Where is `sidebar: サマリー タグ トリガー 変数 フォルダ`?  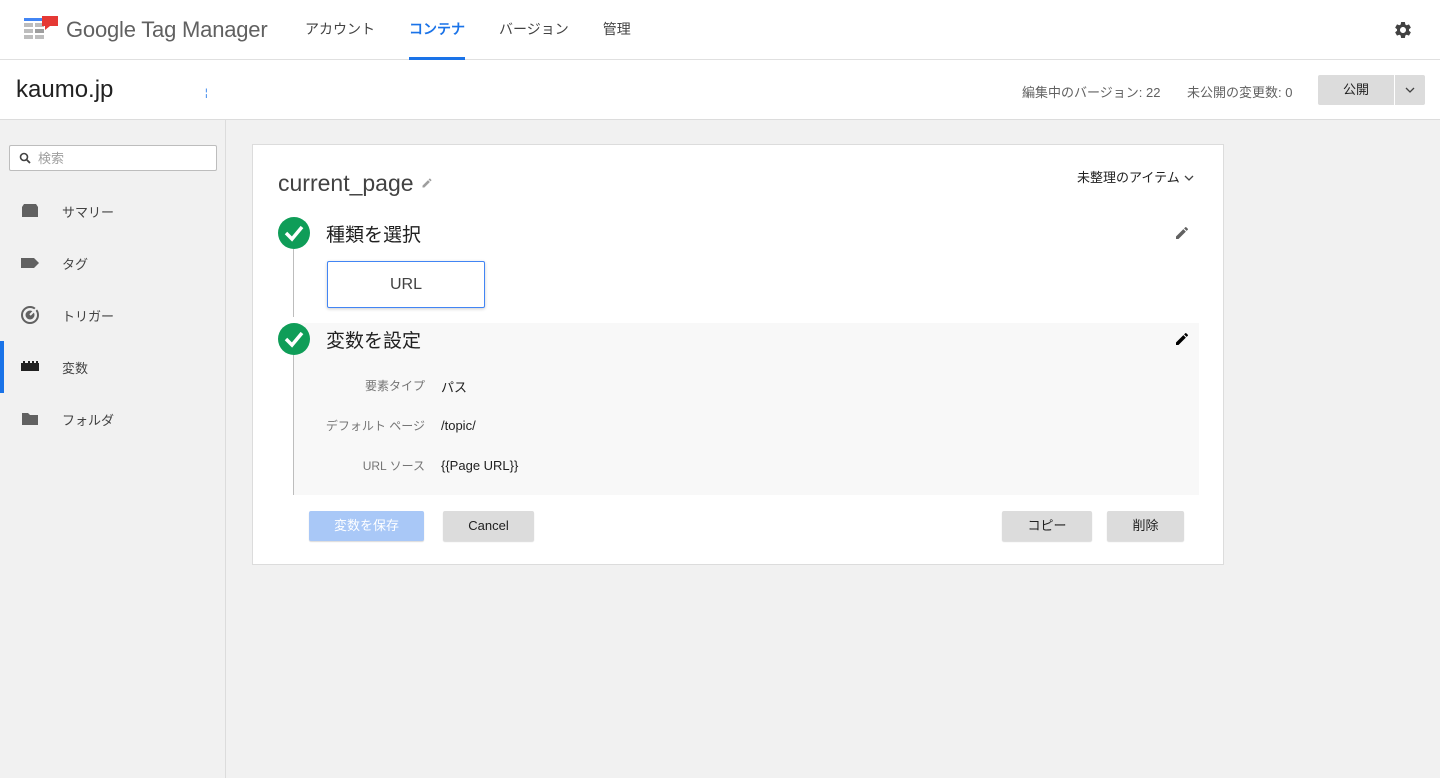 sidebar: サマリー タグ トリガー 変数 フォルダ is located at coordinates (113, 449).